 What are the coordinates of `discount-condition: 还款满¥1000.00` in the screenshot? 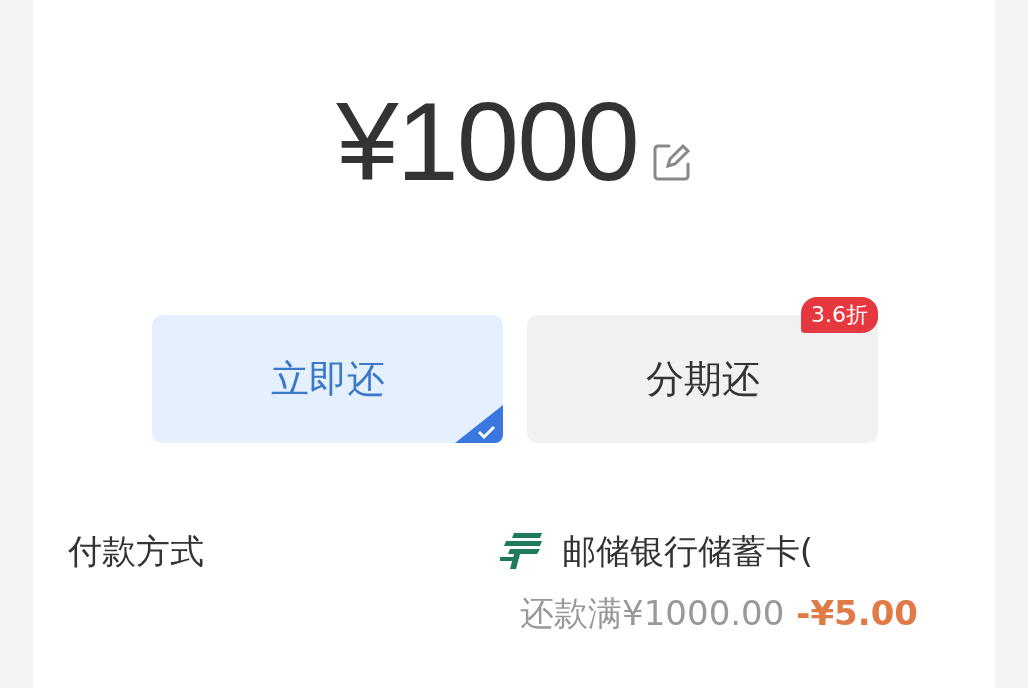 It's located at (652, 613).